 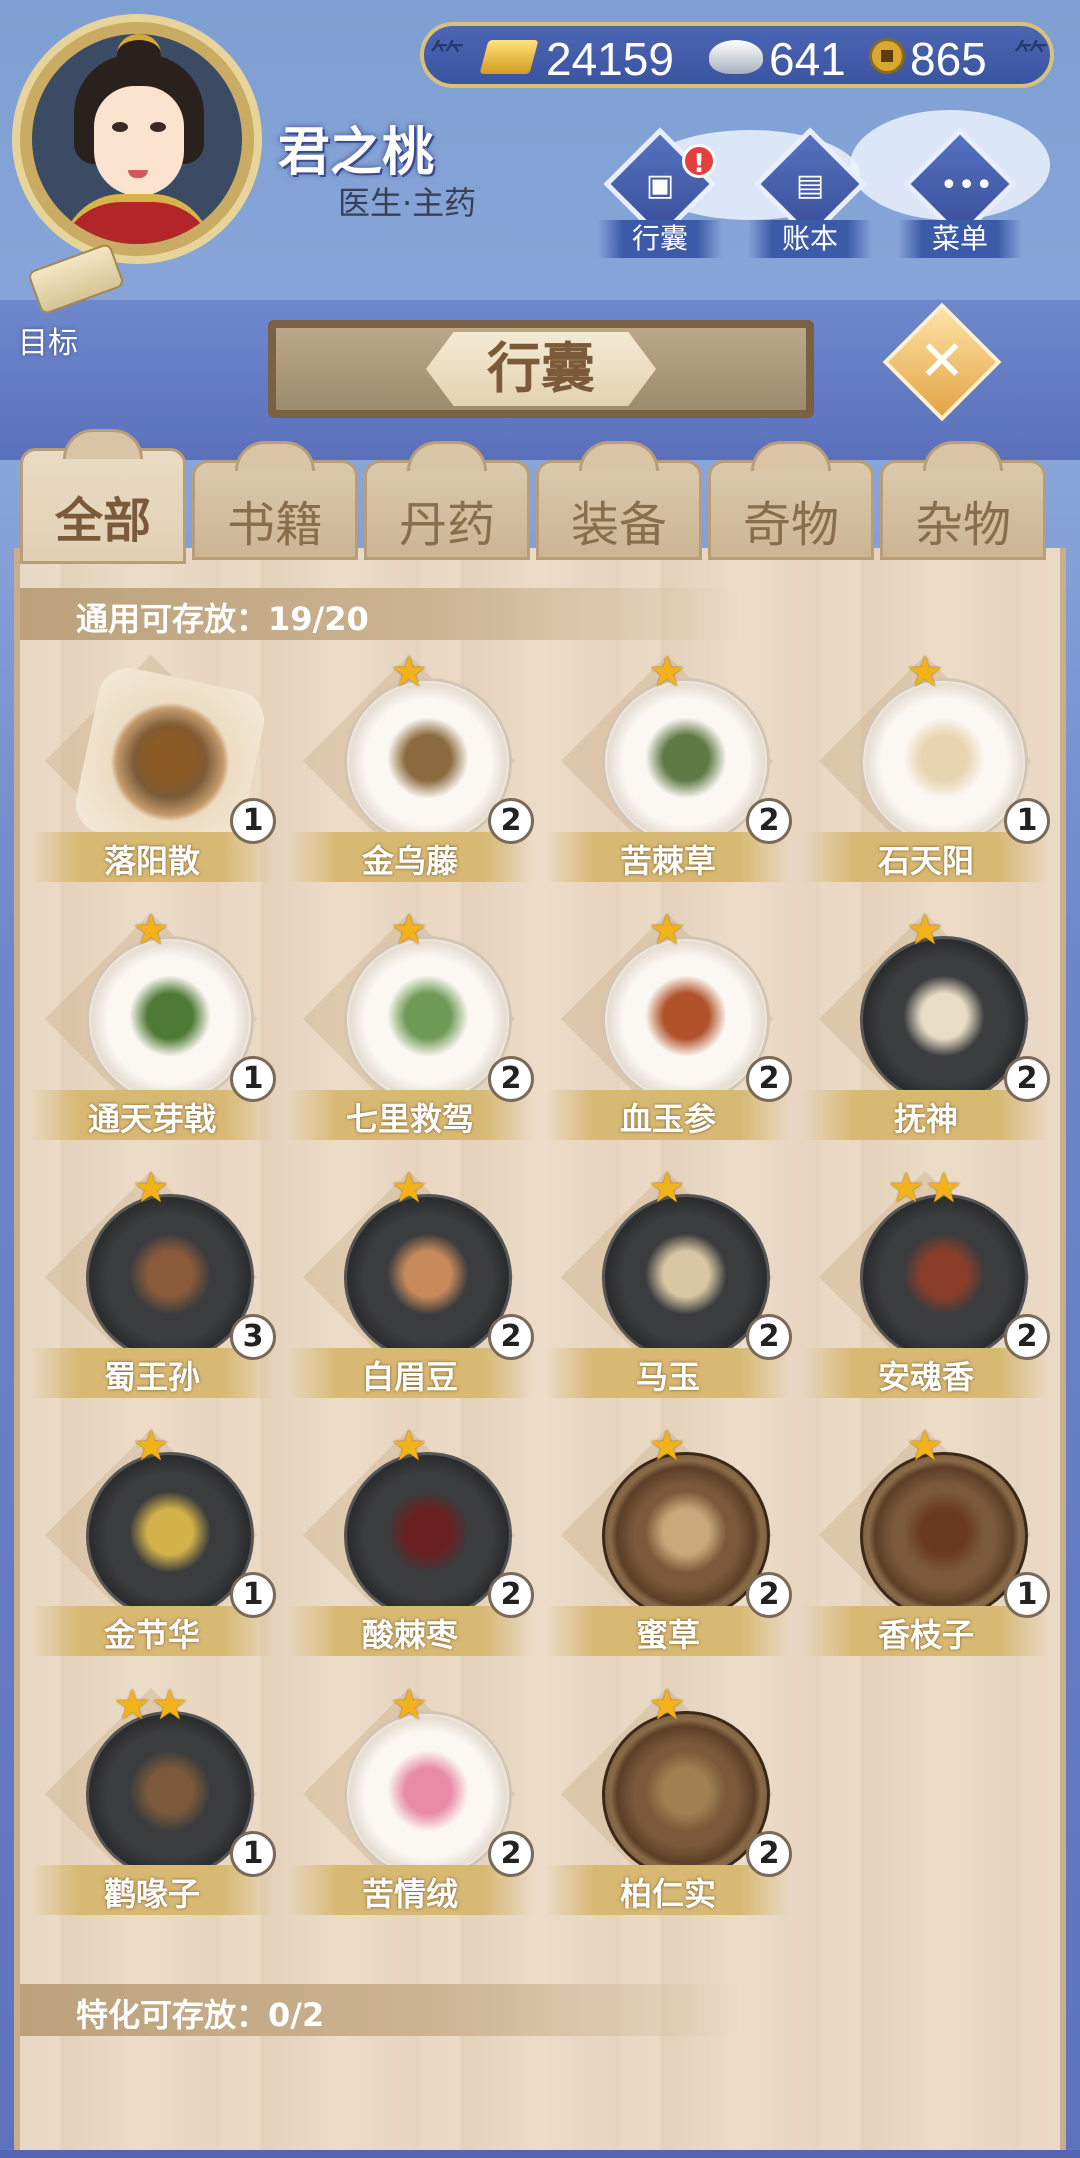 What do you see at coordinates (509, 57) in the screenshot?
I see `gold-ingot-icon` at bounding box center [509, 57].